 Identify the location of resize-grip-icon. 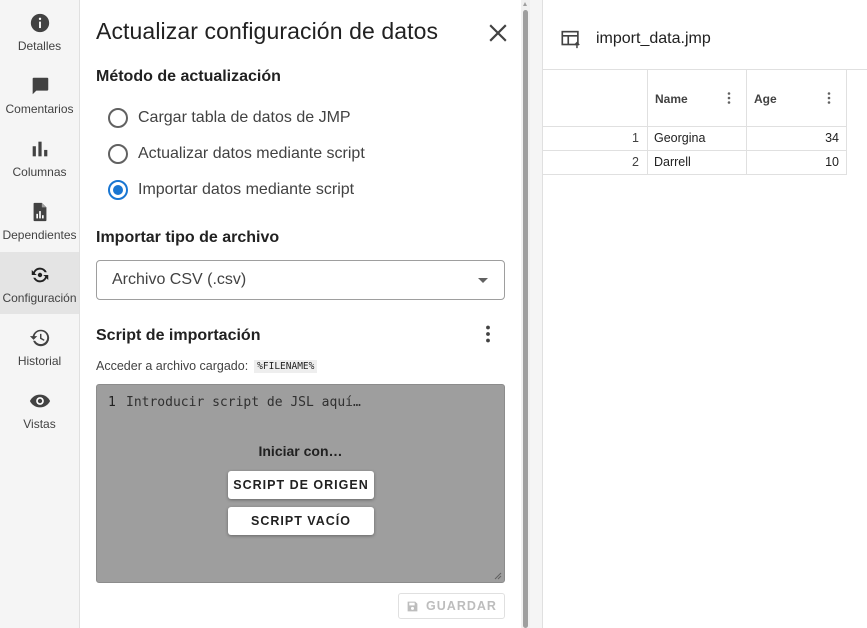
(498, 576).